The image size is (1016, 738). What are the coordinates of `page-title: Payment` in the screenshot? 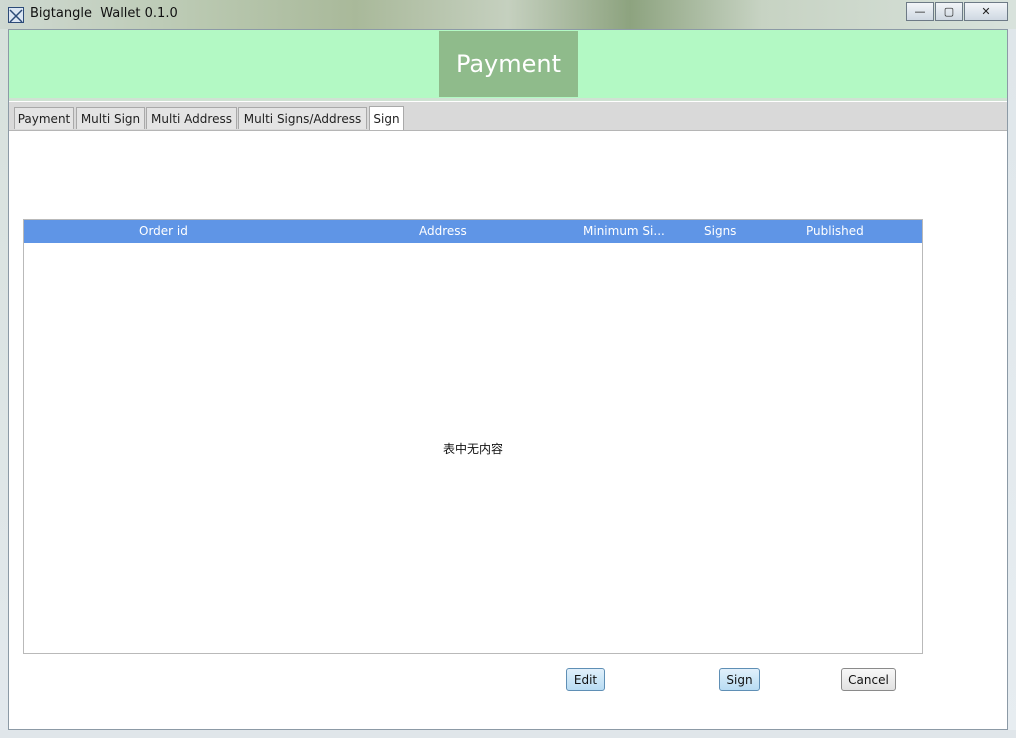 It's located at (508, 64).